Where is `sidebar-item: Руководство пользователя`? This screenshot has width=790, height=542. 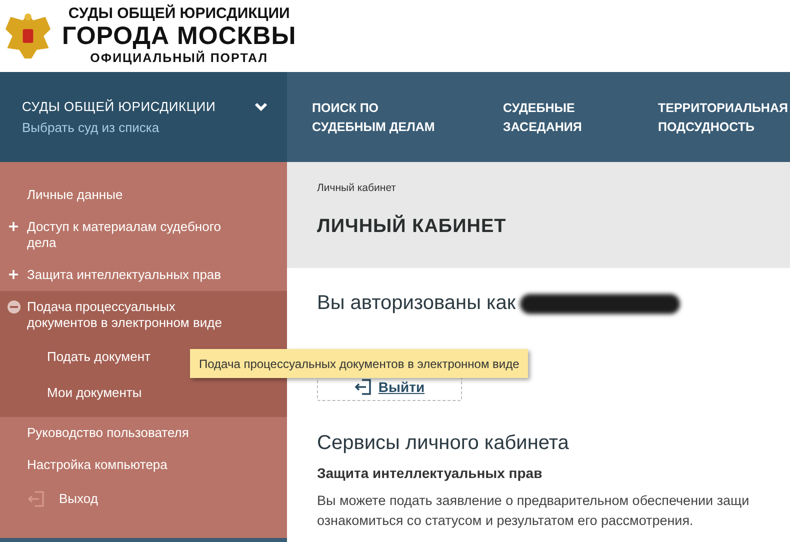 sidebar-item: Руководство пользователя is located at coordinates (143, 433).